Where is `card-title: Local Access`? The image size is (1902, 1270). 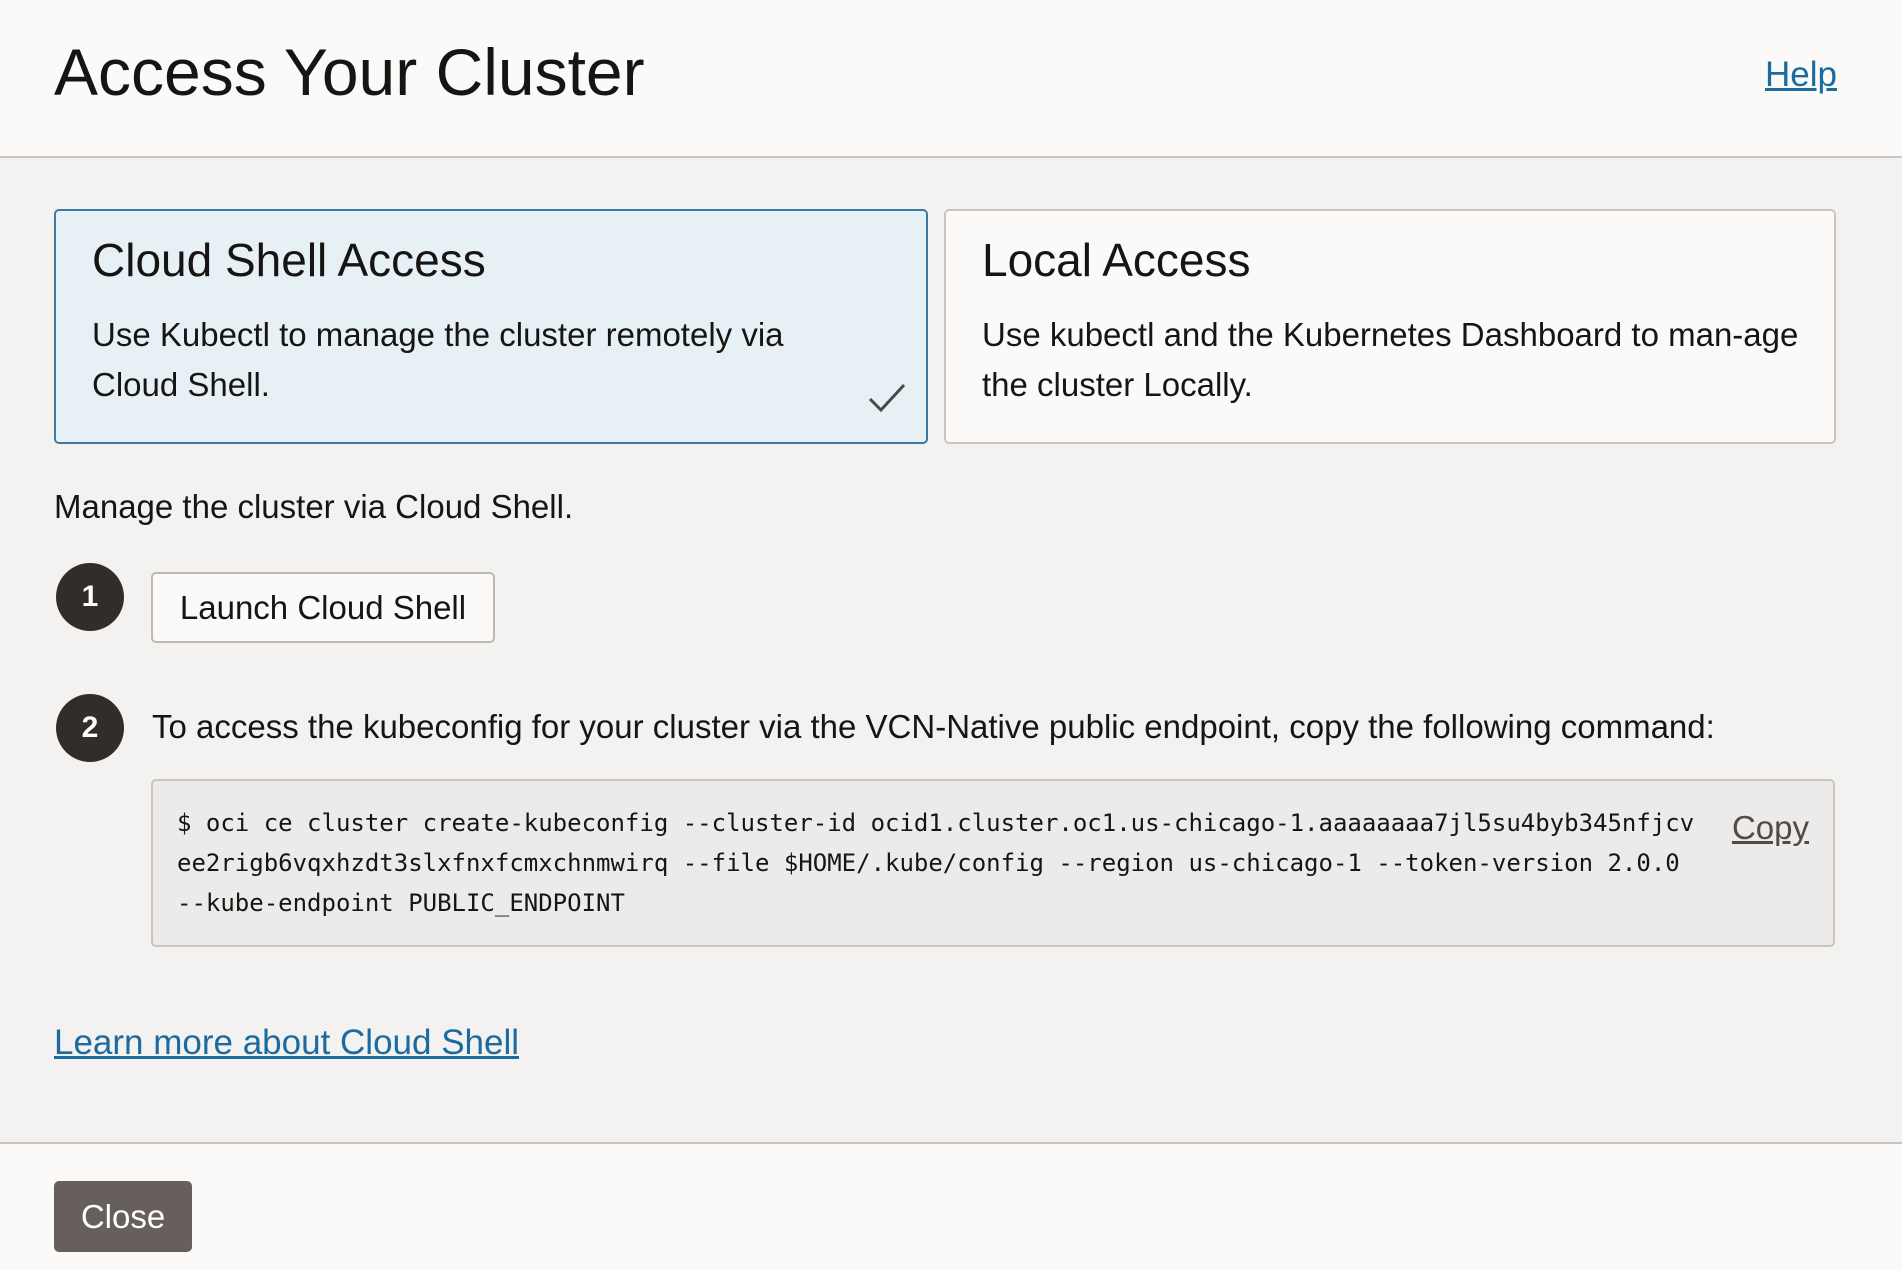
card-title: Local Access is located at coordinates (1116, 260).